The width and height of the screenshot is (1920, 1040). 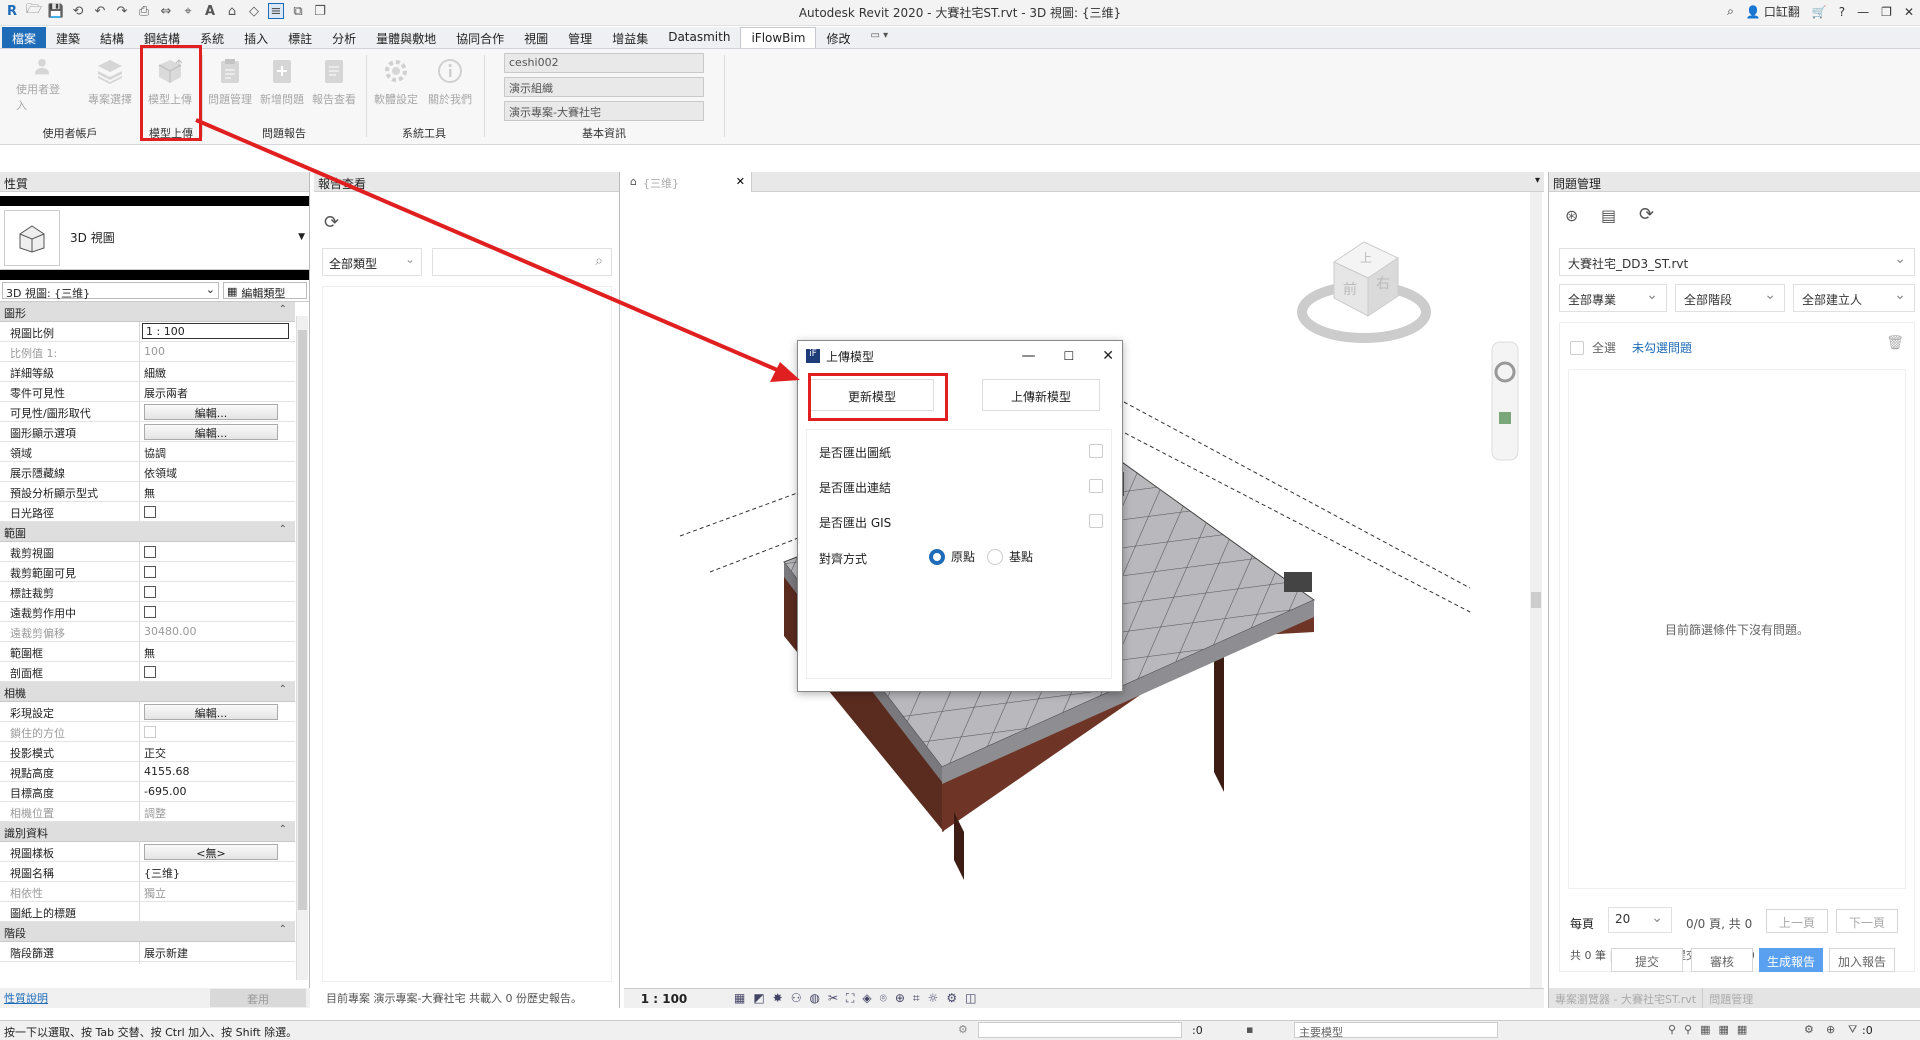 I want to click on about-button: 關於我們, so click(x=450, y=83).